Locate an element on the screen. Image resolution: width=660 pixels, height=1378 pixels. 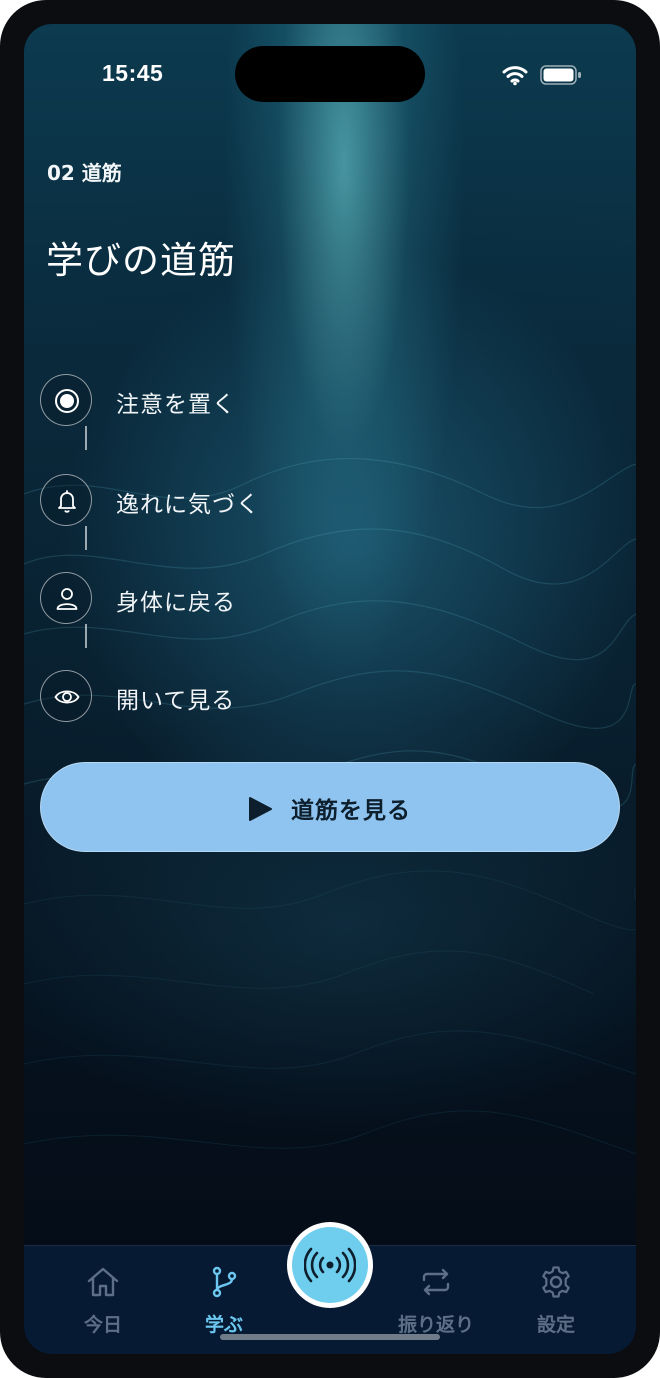
center-broadcast-button is located at coordinates (330, 1265).